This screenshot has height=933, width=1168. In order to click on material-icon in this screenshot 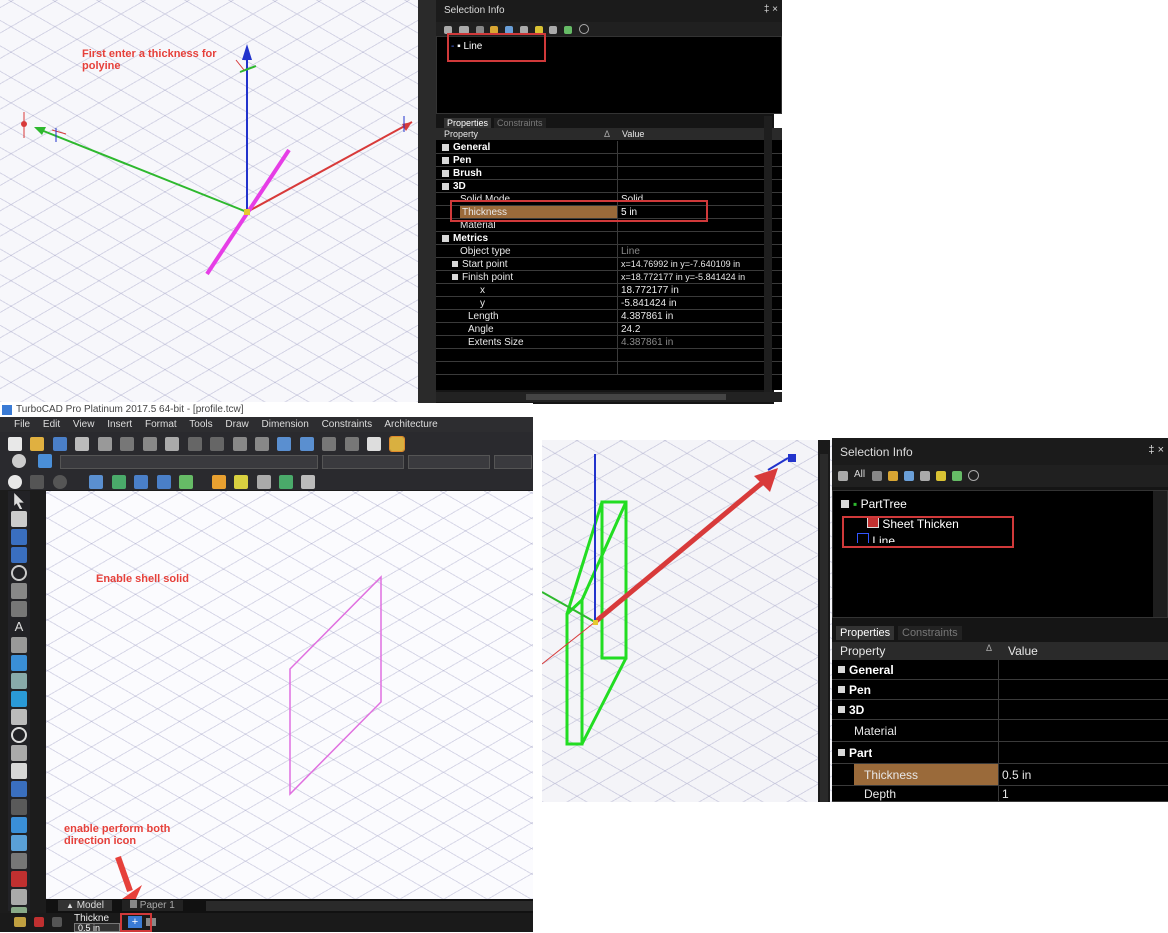, I will do `click(186, 481)`.